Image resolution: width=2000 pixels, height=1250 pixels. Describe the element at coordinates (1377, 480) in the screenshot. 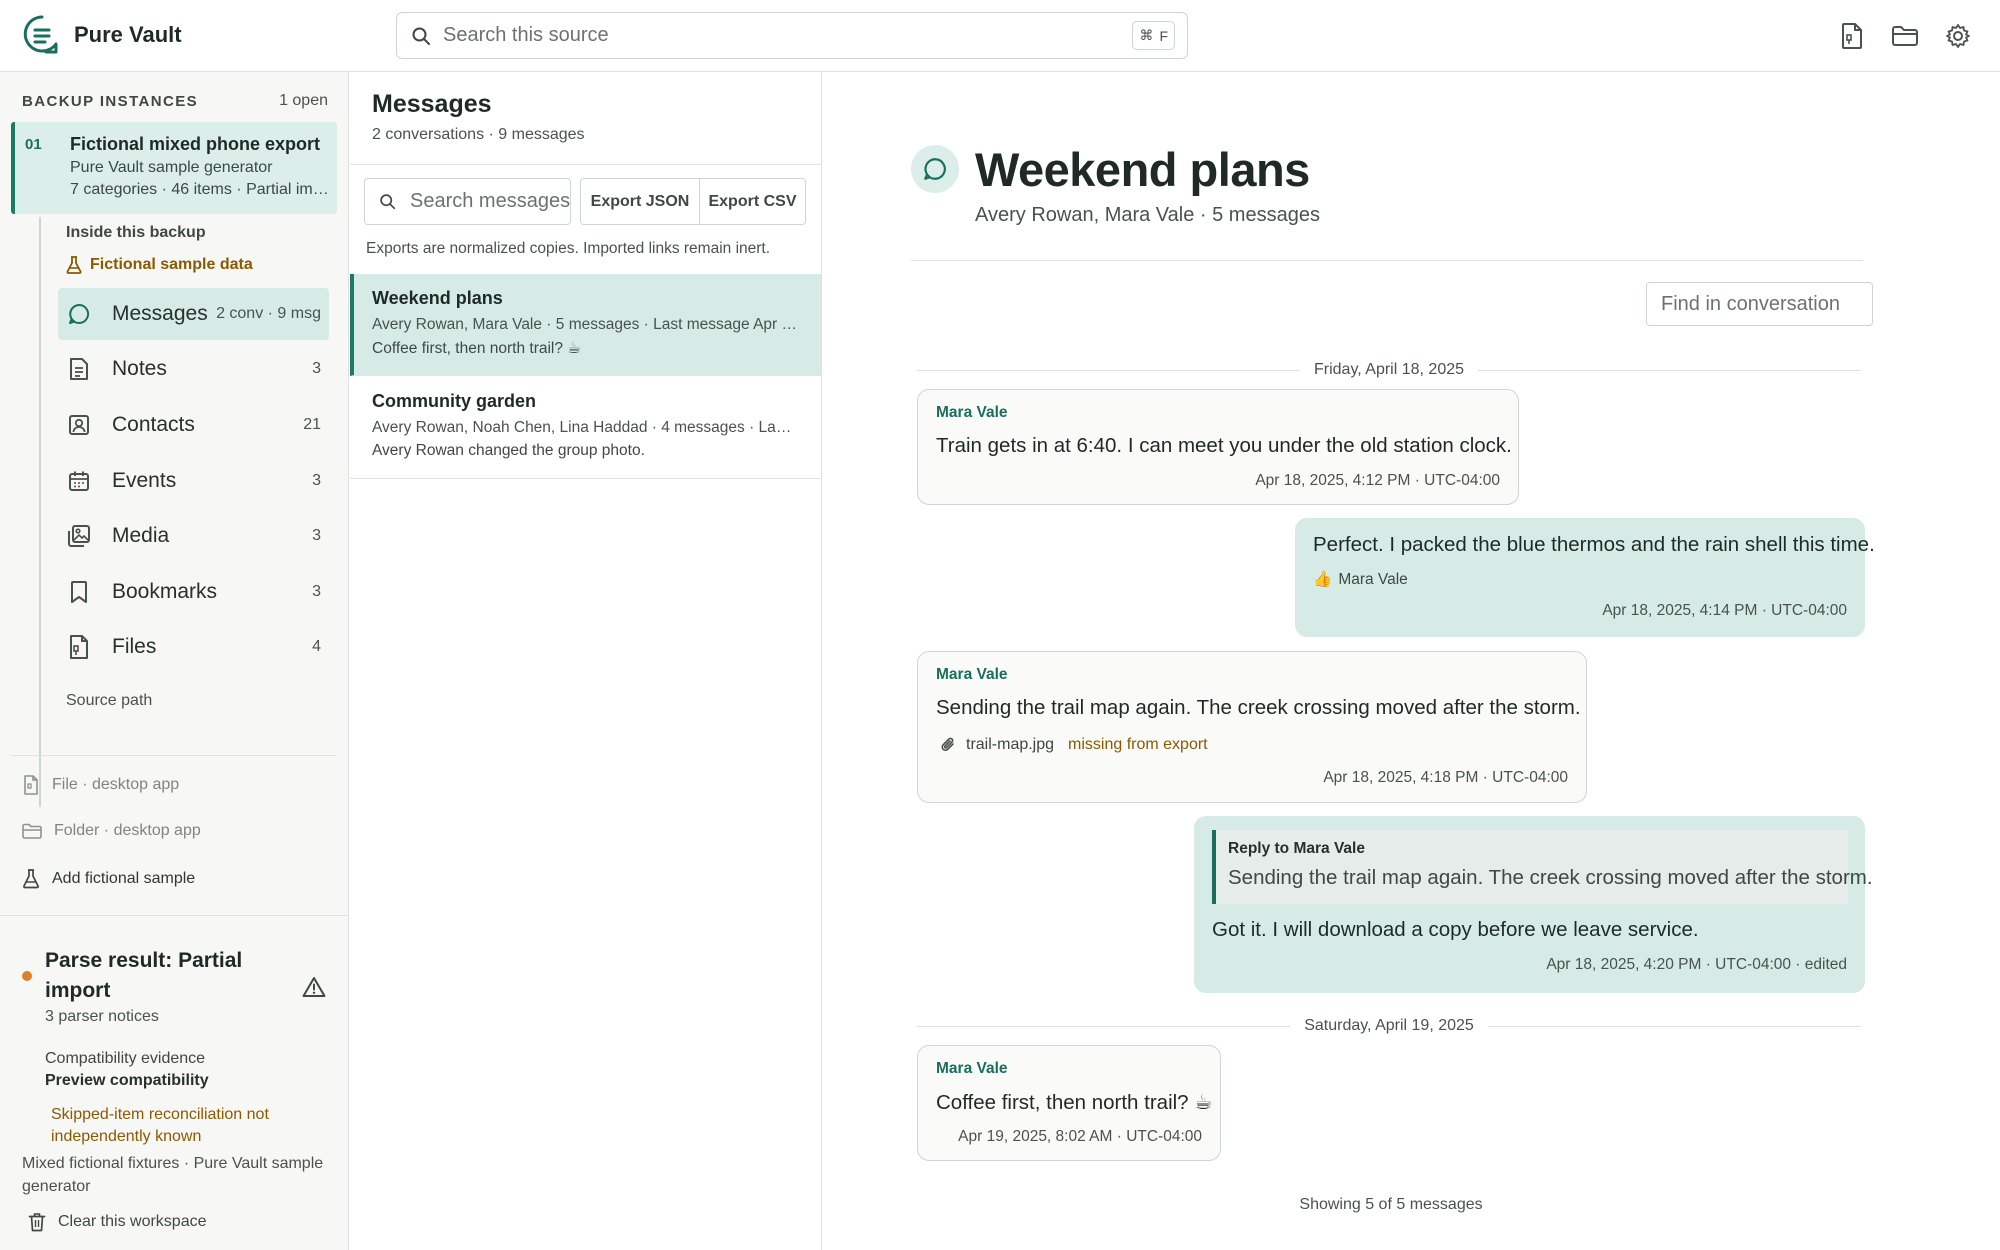

I see `message-timestamp: Apr 18, 2025, 4:12 PM · UTC-04:00` at that location.